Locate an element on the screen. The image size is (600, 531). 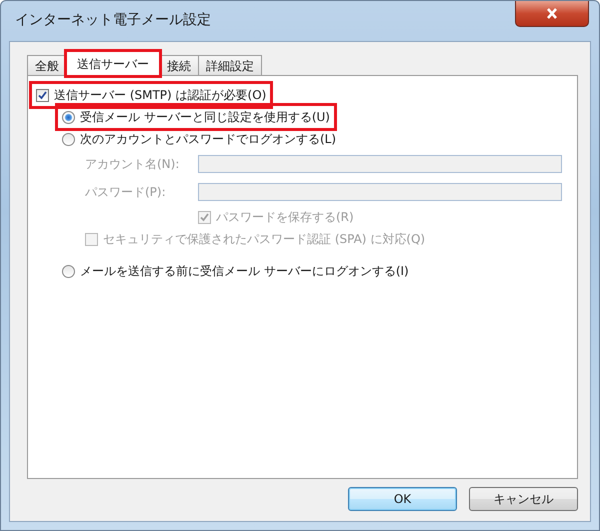
window-title: インターネット電子メール設定 is located at coordinates (113, 20).